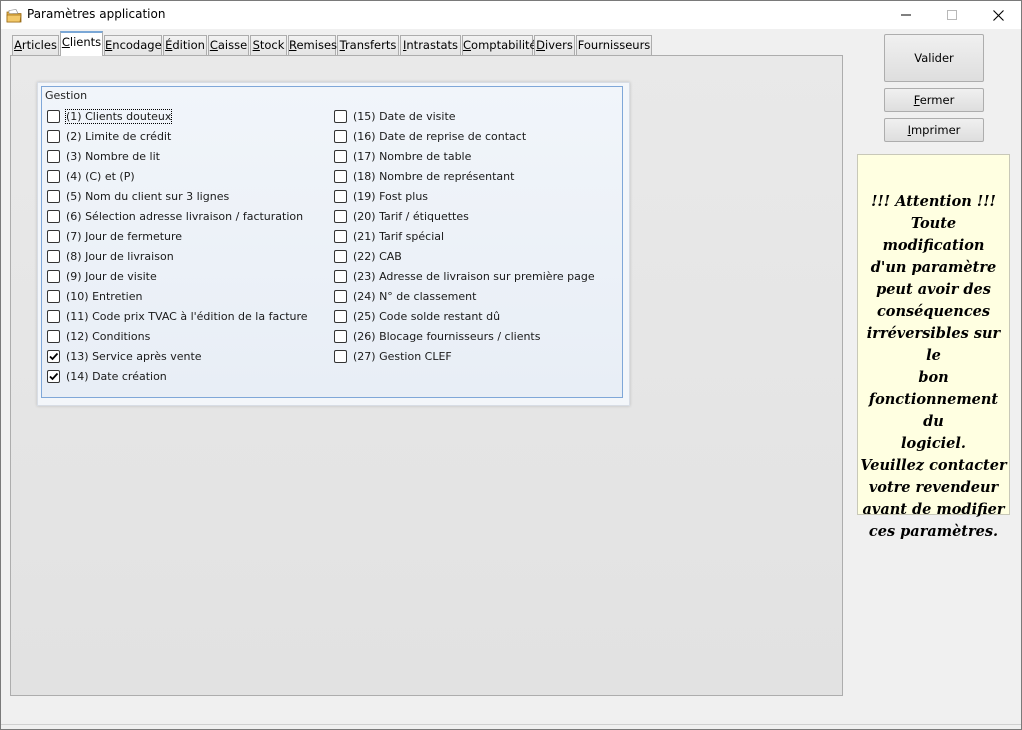  Describe the element at coordinates (405, 296) in the screenshot. I see `gestion-option-row: (24) N° de classement` at that location.